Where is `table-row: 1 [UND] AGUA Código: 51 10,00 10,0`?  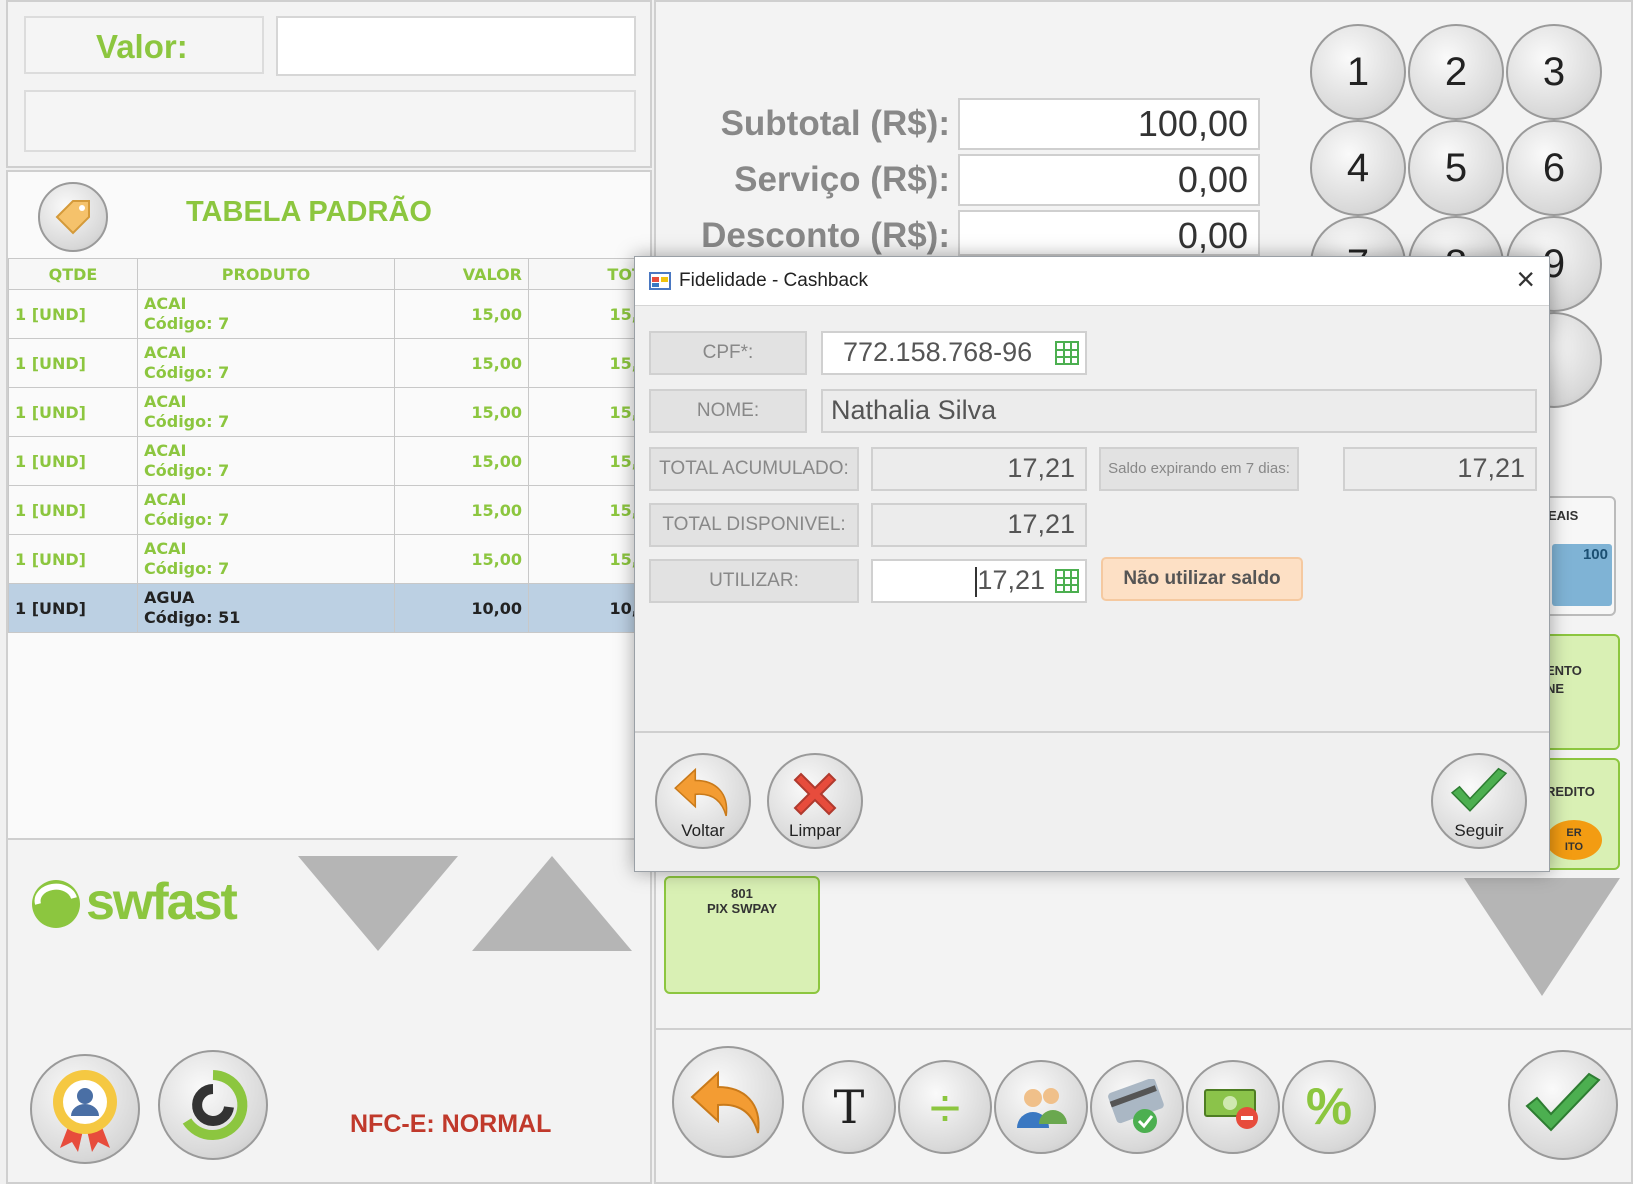 table-row: 1 [UND] AGUA Código: 51 10,00 10,0 is located at coordinates (332, 608).